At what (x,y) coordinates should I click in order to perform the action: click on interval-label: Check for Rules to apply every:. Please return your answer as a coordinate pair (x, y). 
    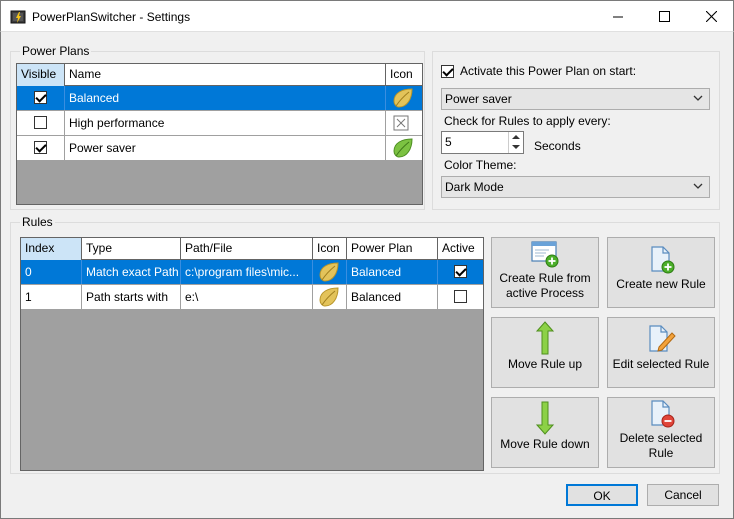
    Looking at the image, I should click on (527, 121).